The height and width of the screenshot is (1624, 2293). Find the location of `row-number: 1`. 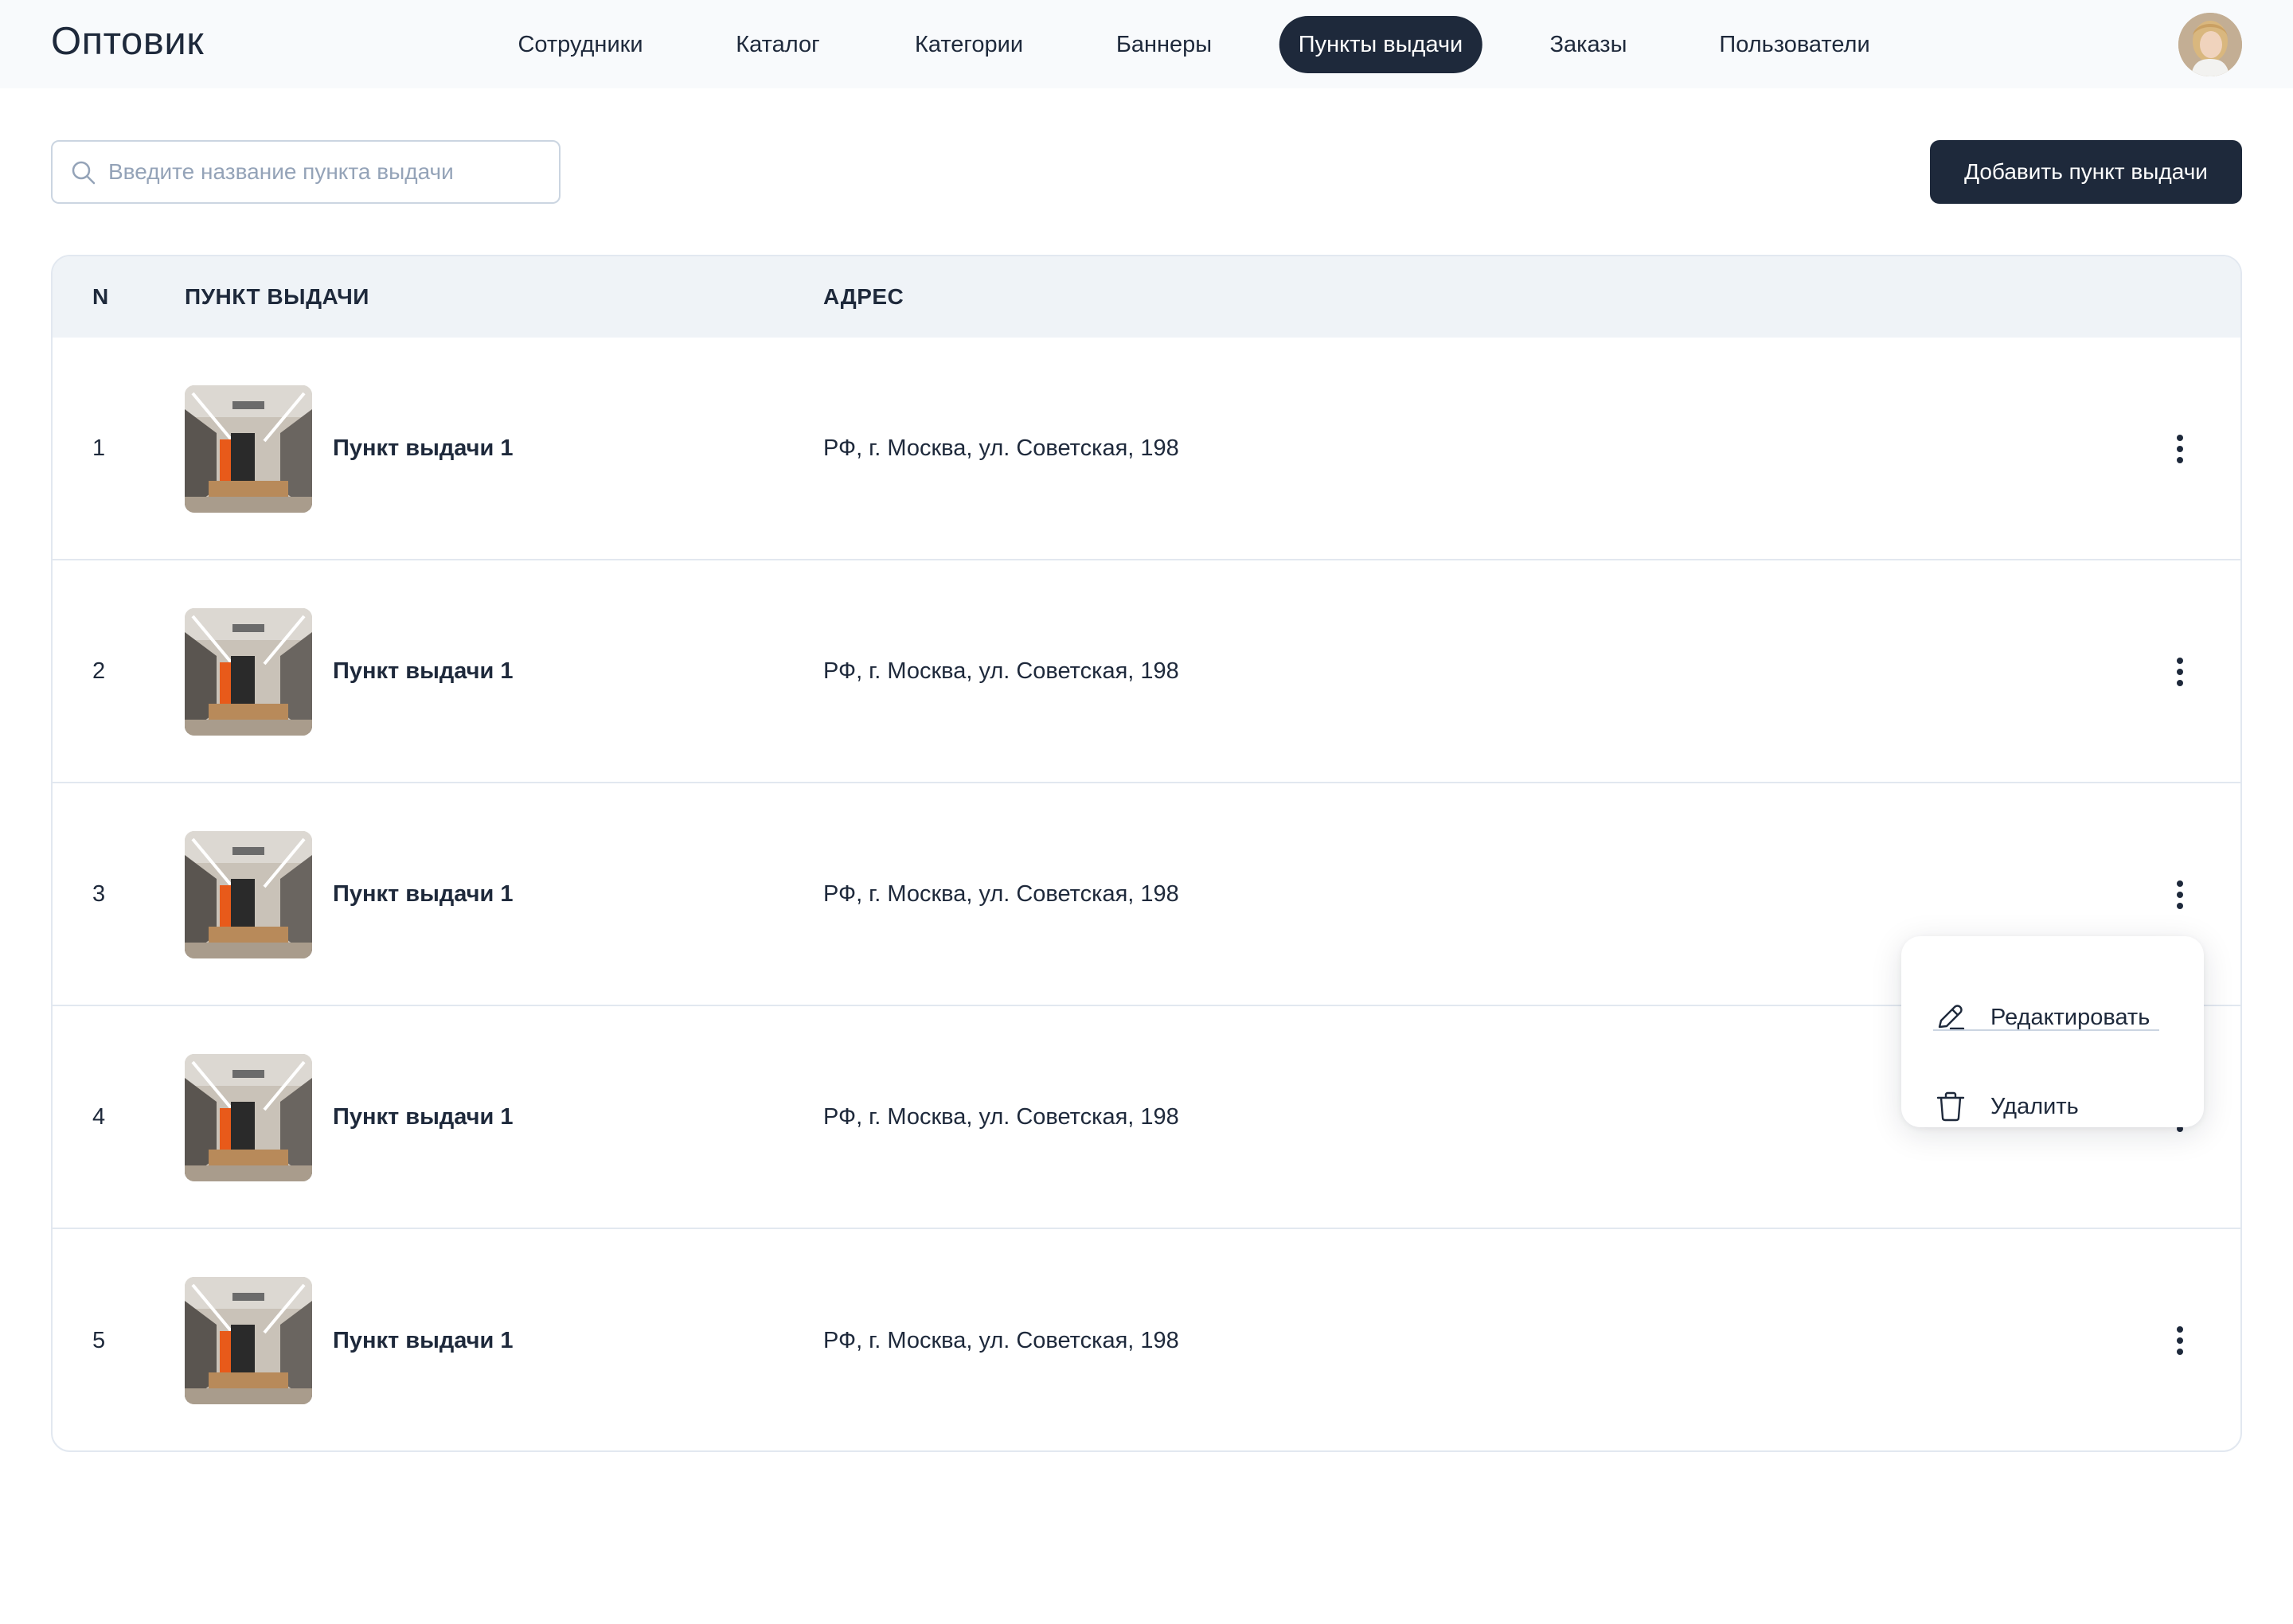

row-number: 1 is located at coordinates (99, 448).